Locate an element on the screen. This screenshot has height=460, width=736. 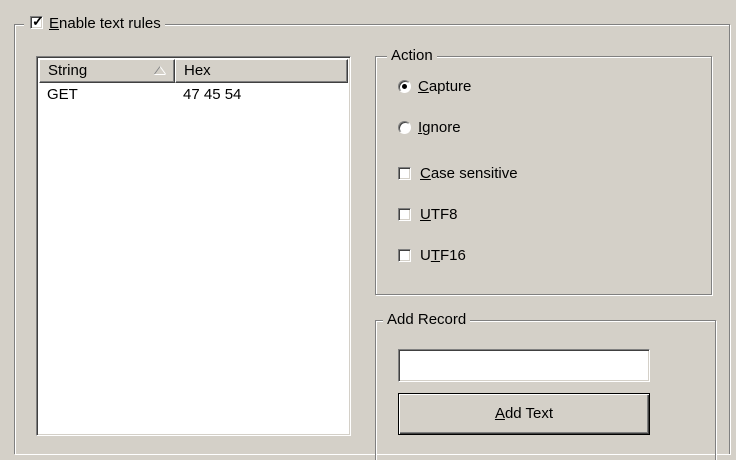
capture-label: Capture is located at coordinates (444, 87).